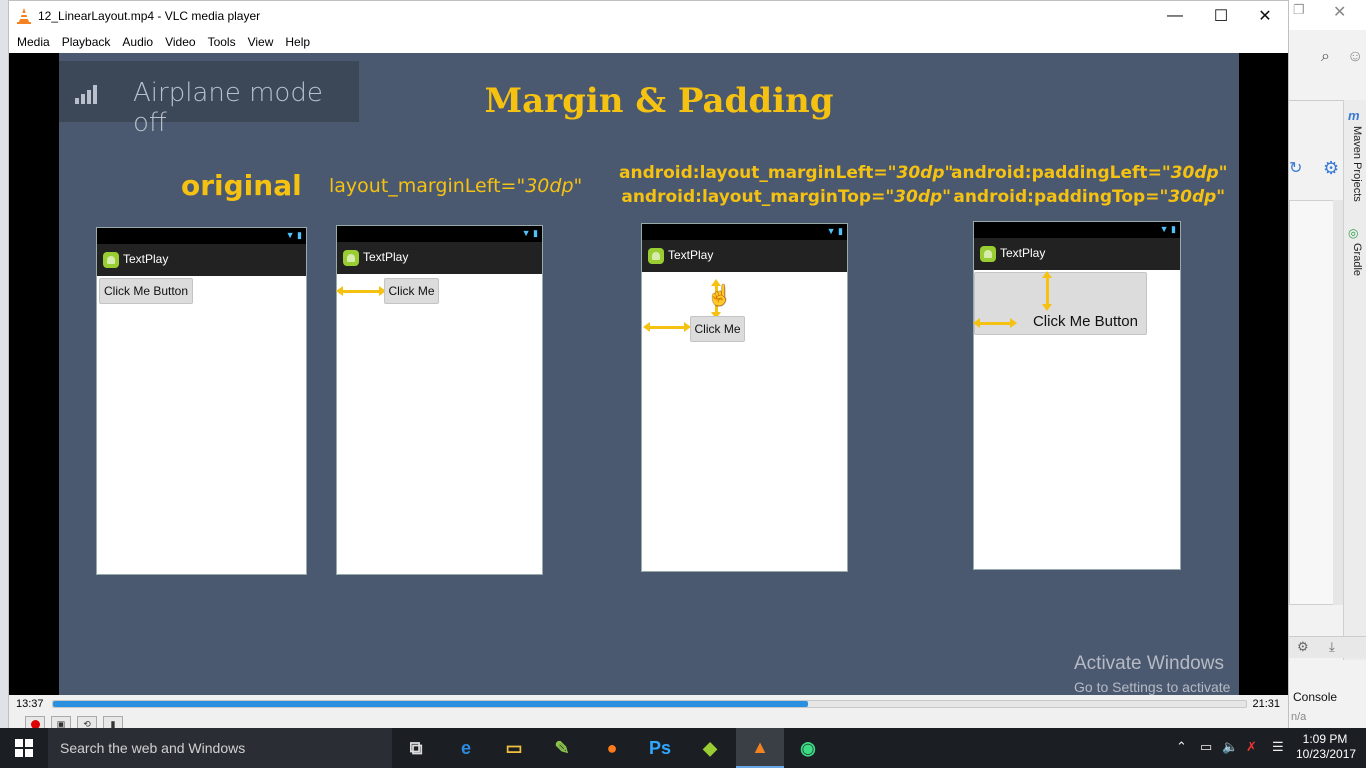 Image resolution: width=1366 pixels, height=768 pixels. I want to click on clock-time: 1:09 PM, so click(1325, 739).